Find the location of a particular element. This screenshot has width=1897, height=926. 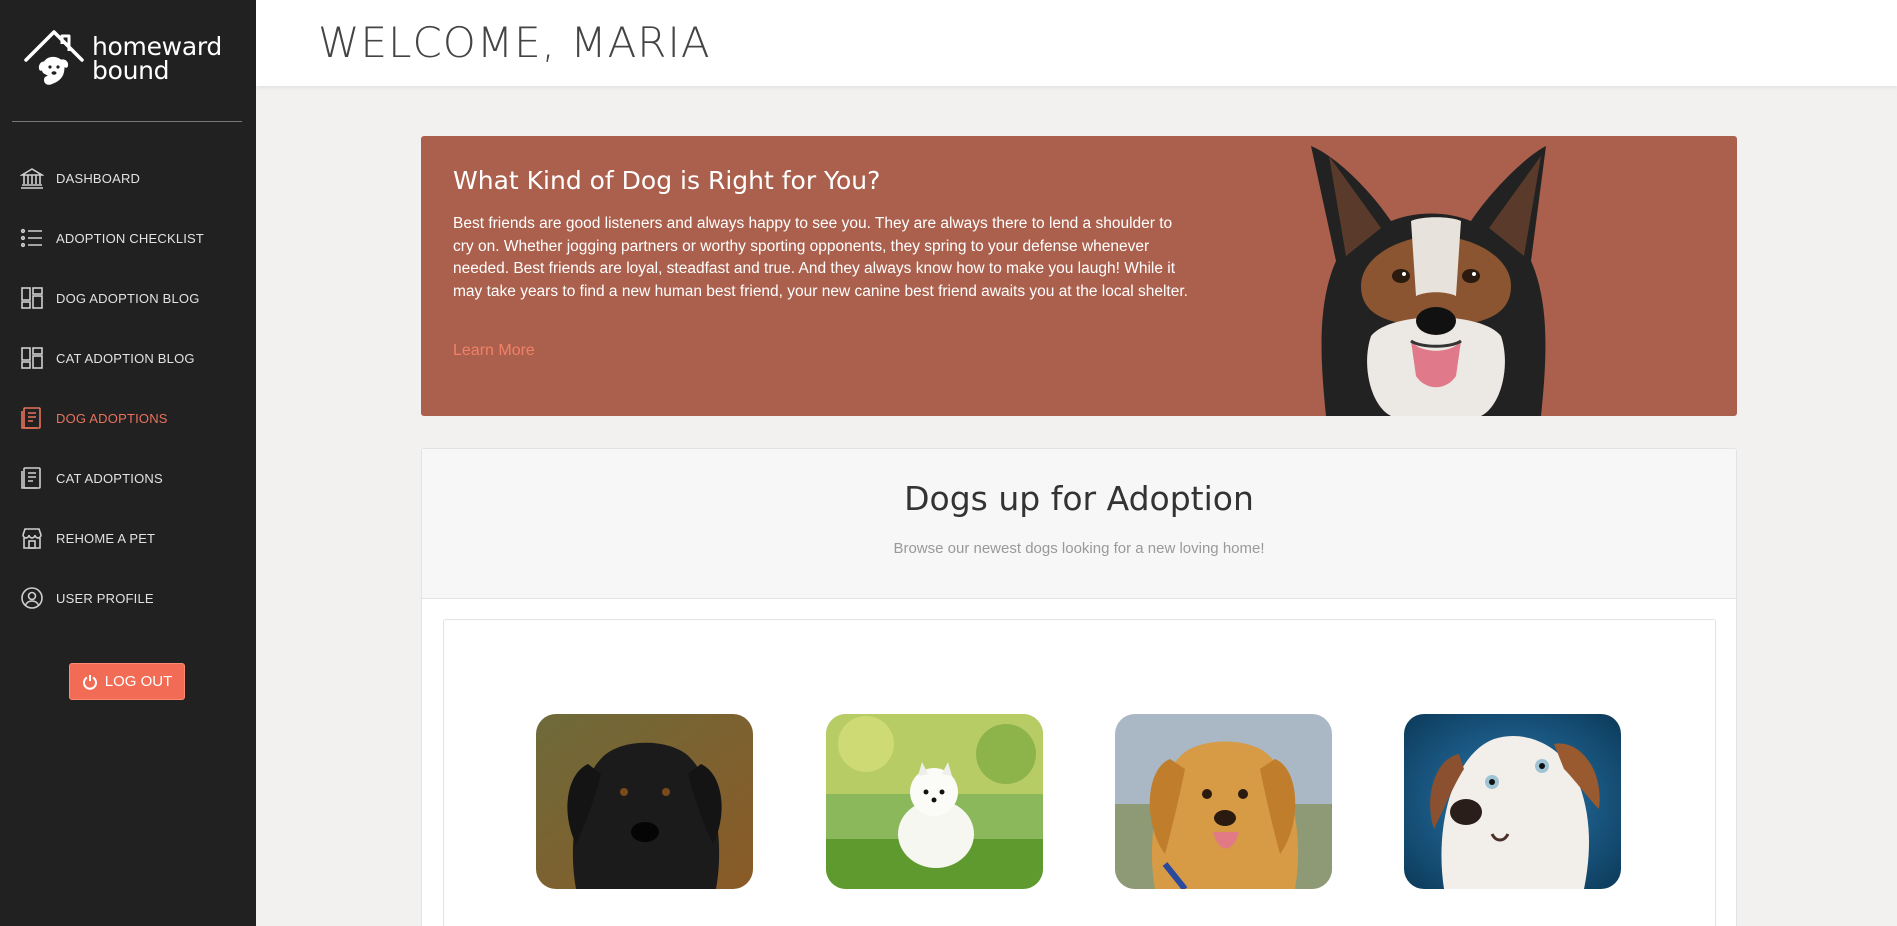

sidebar-item-rehome-a-pet: REHOME A PET is located at coordinates (128, 538).